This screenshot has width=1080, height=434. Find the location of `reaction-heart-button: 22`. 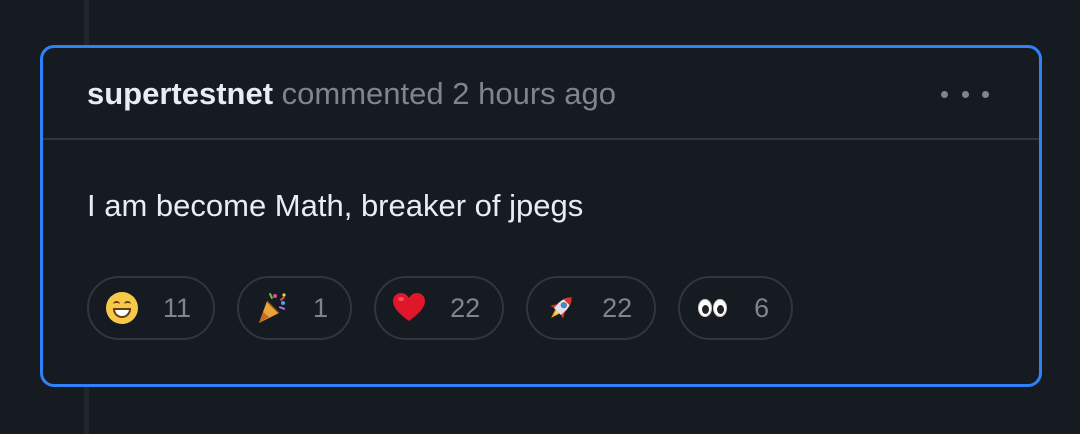

reaction-heart-button: 22 is located at coordinates (439, 308).